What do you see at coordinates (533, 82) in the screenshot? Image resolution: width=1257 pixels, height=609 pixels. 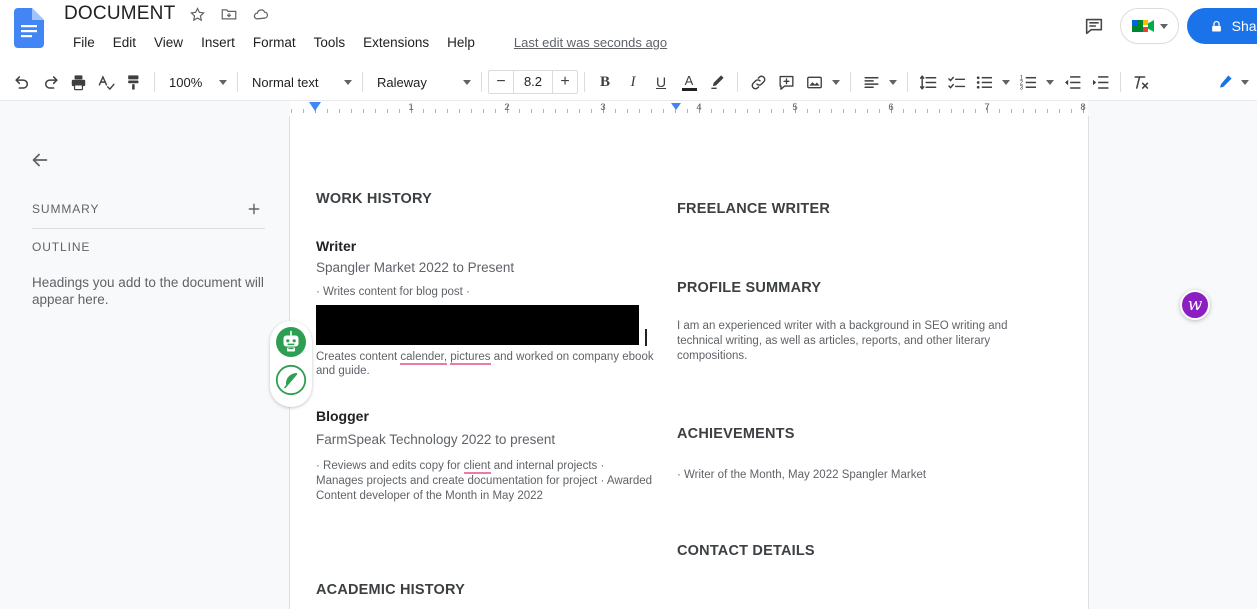 I see `font-size-input: 8.2` at bounding box center [533, 82].